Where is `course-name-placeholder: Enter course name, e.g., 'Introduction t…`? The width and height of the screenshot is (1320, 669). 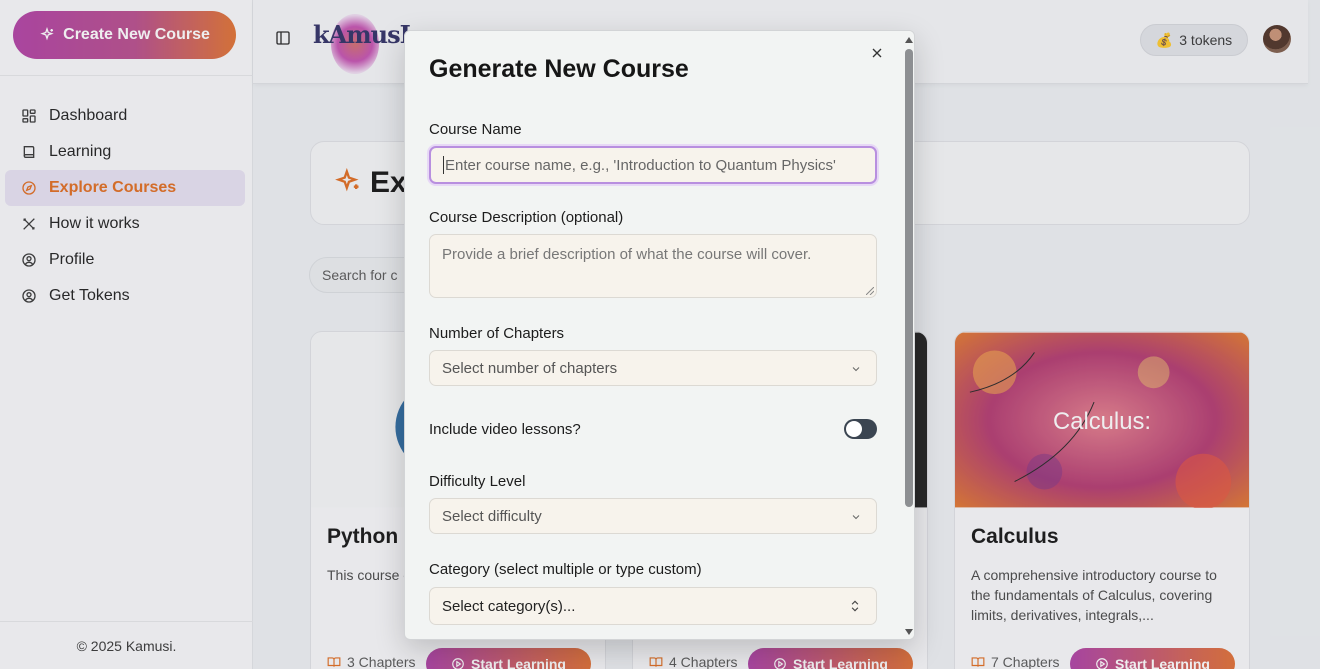
course-name-placeholder: Enter course name, e.g., 'Introduction t… is located at coordinates (640, 165).